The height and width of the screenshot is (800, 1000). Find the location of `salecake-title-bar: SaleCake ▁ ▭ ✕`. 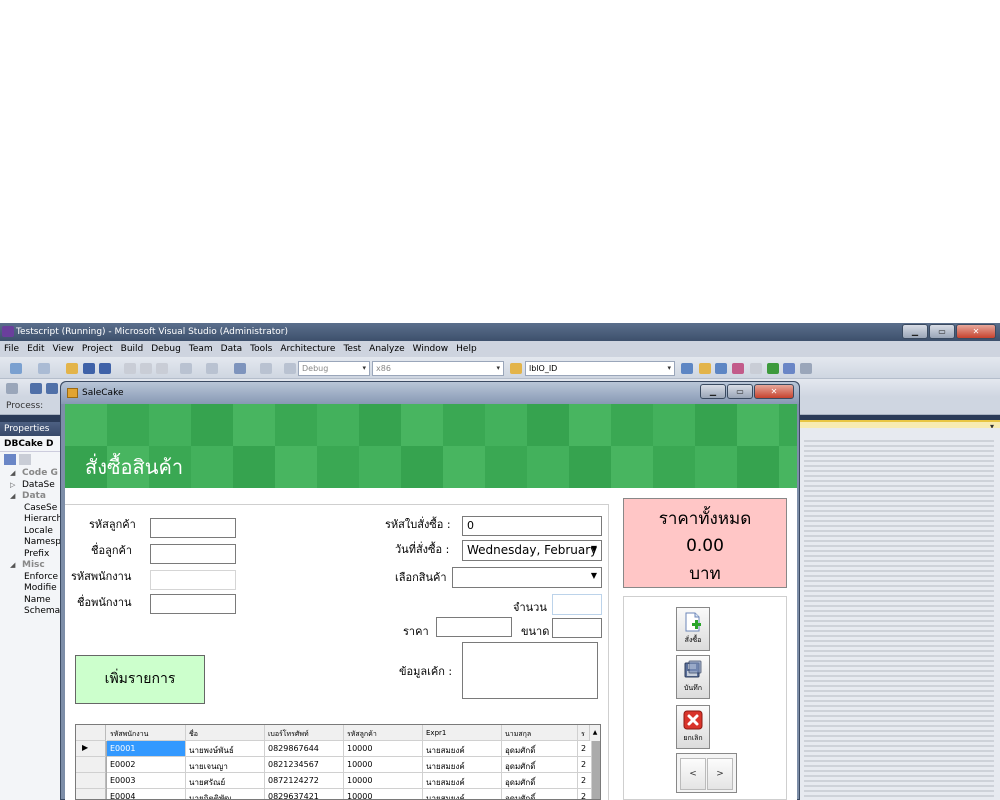

salecake-title-bar: SaleCake ▁ ▭ ✕ is located at coordinates (430, 393).